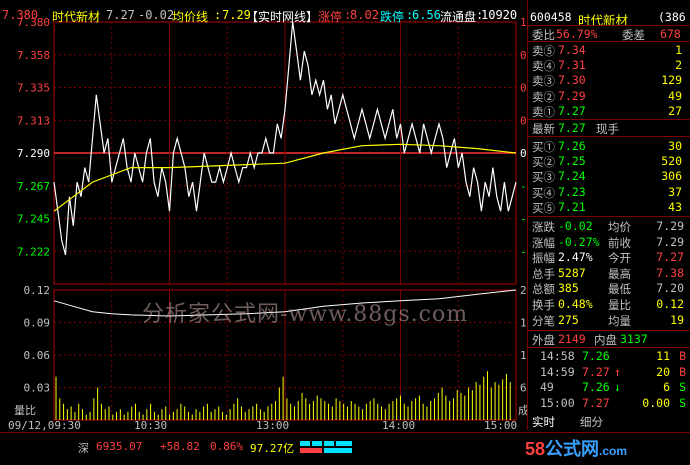  What do you see at coordinates (672, 17) in the screenshot?
I see `stock-code-suffix: (386` at bounding box center [672, 17].